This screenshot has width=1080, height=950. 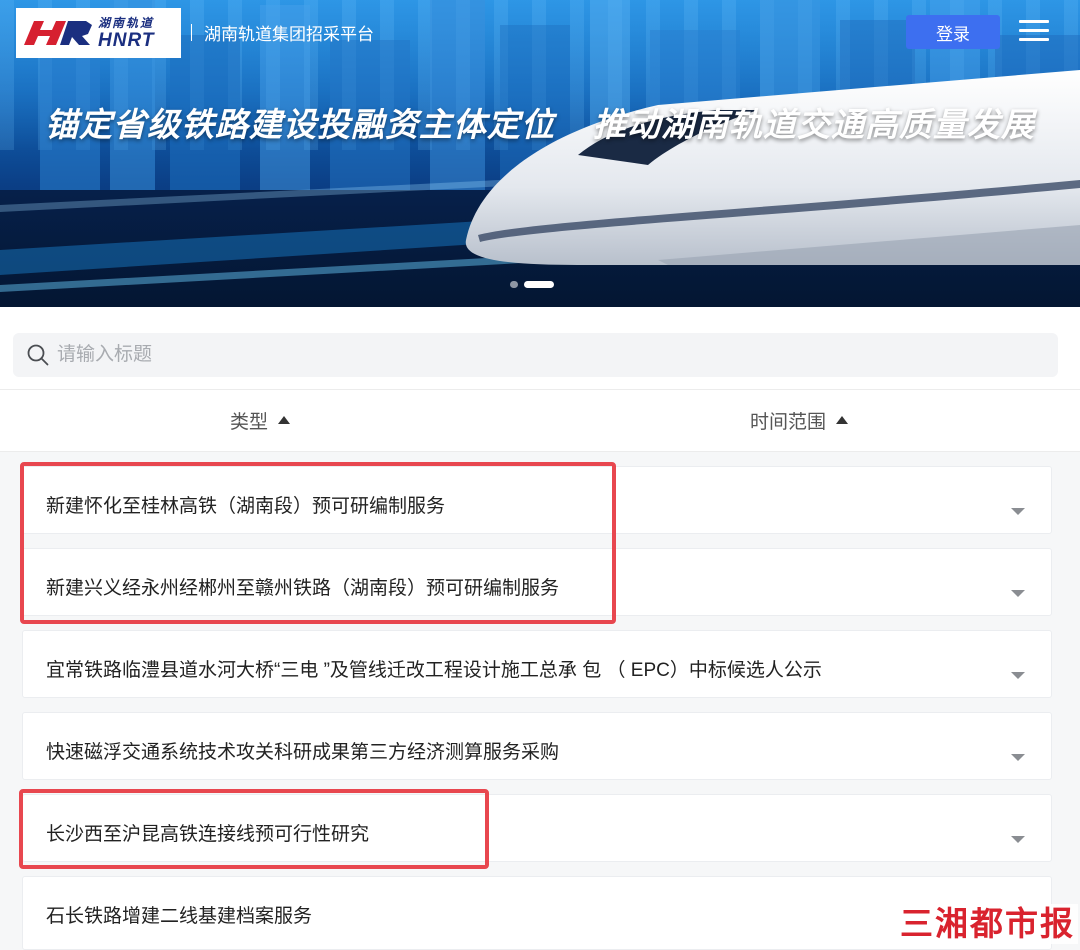 I want to click on list-item-title: 新建兴义经永州经郴州至赣州铁路（湖南段）预可研编制服务, so click(x=303, y=588).